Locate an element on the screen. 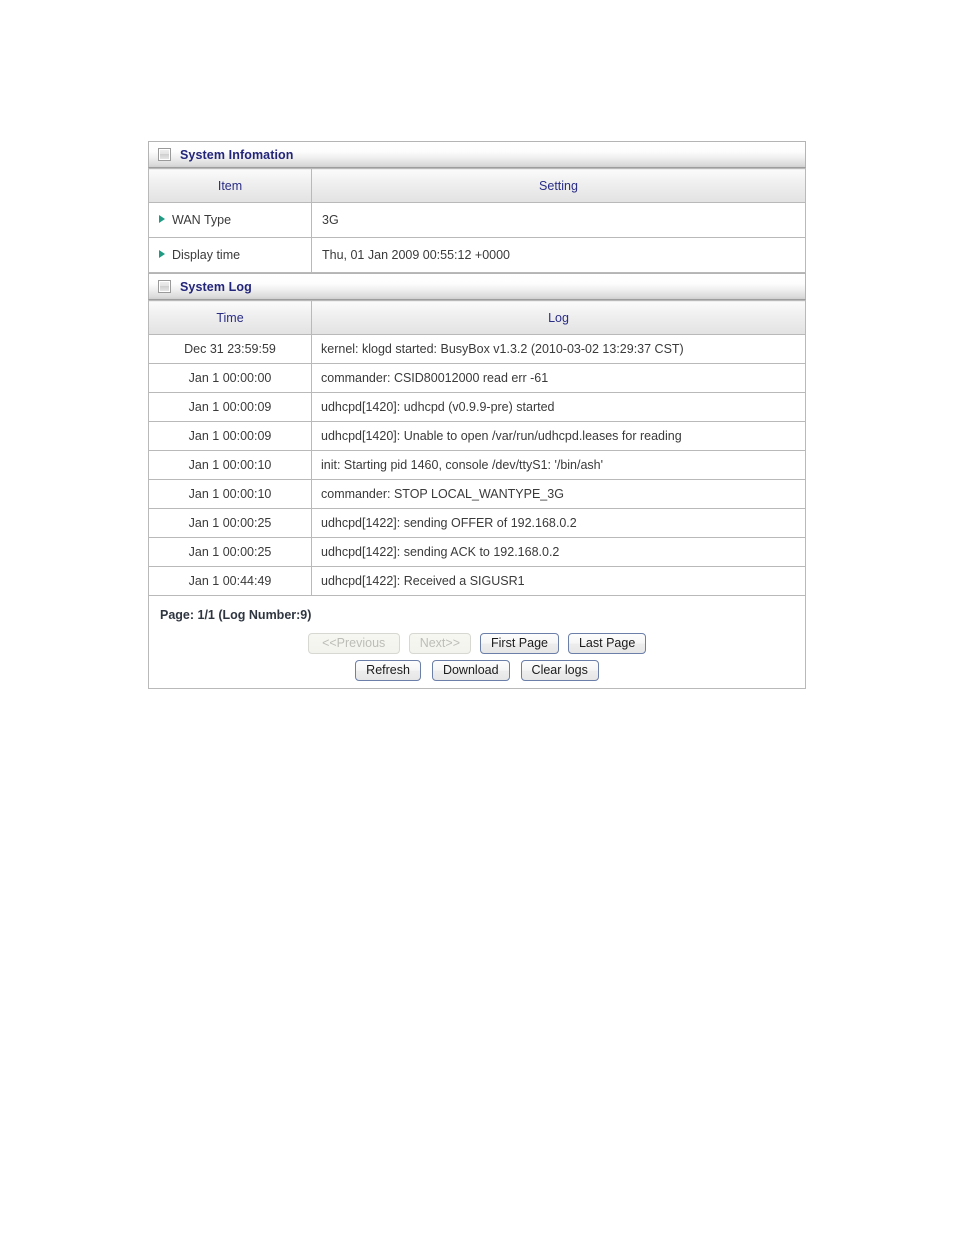  log-time: Dec 31 23:59:59 is located at coordinates (230, 349).